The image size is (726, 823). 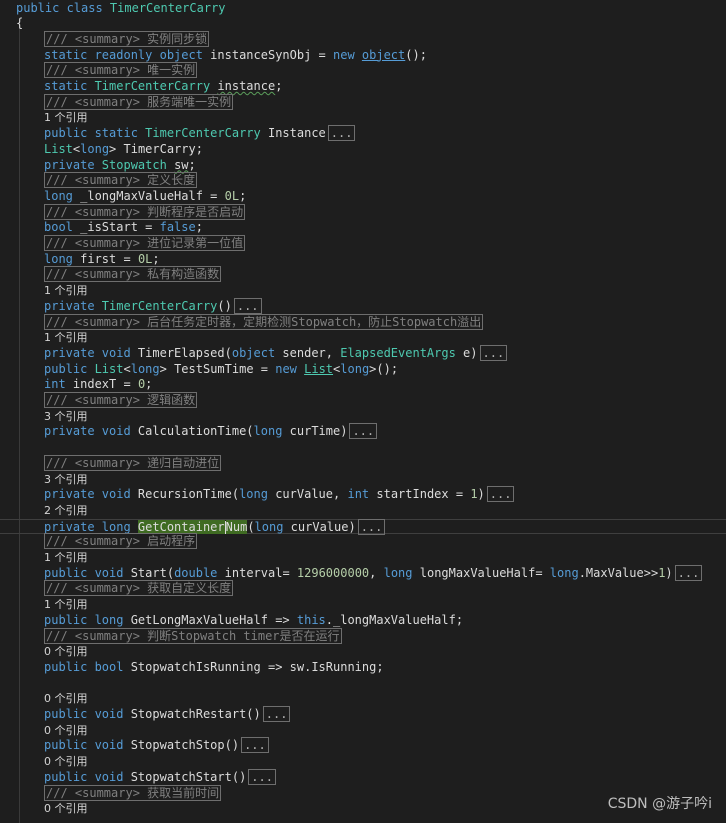 What do you see at coordinates (311, 619) in the screenshot?
I see `keyword-token: this` at bounding box center [311, 619].